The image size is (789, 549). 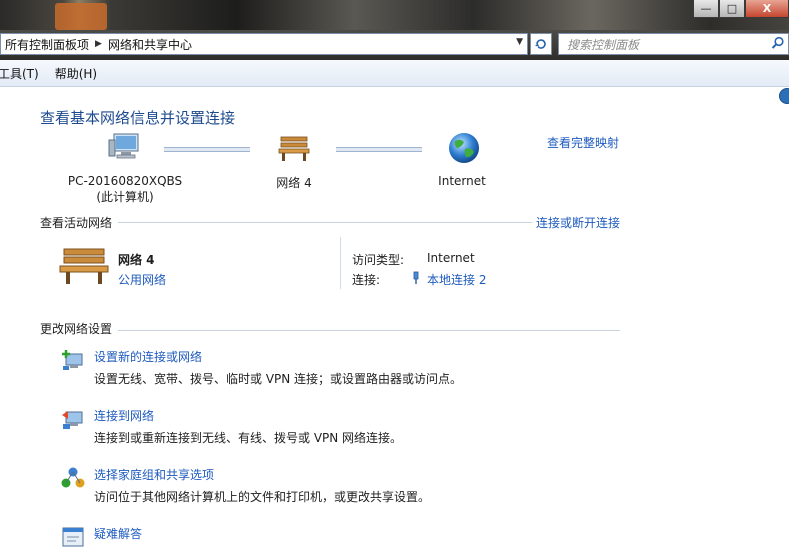 I want to click on map-internet-node, so click(x=464, y=149).